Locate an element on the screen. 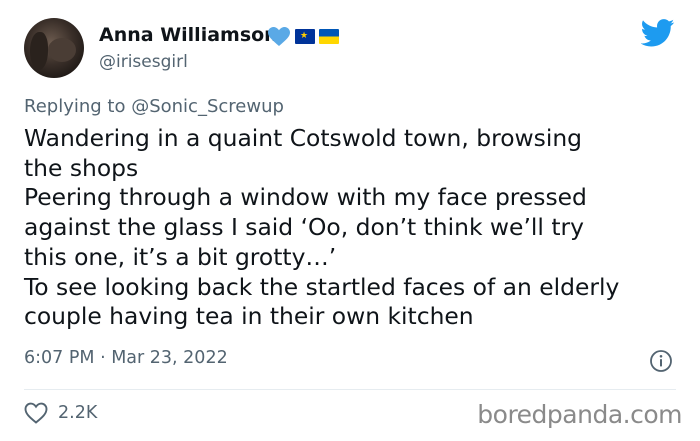 The image size is (700, 441). avatar-dog-face is located at coordinates (62, 50).